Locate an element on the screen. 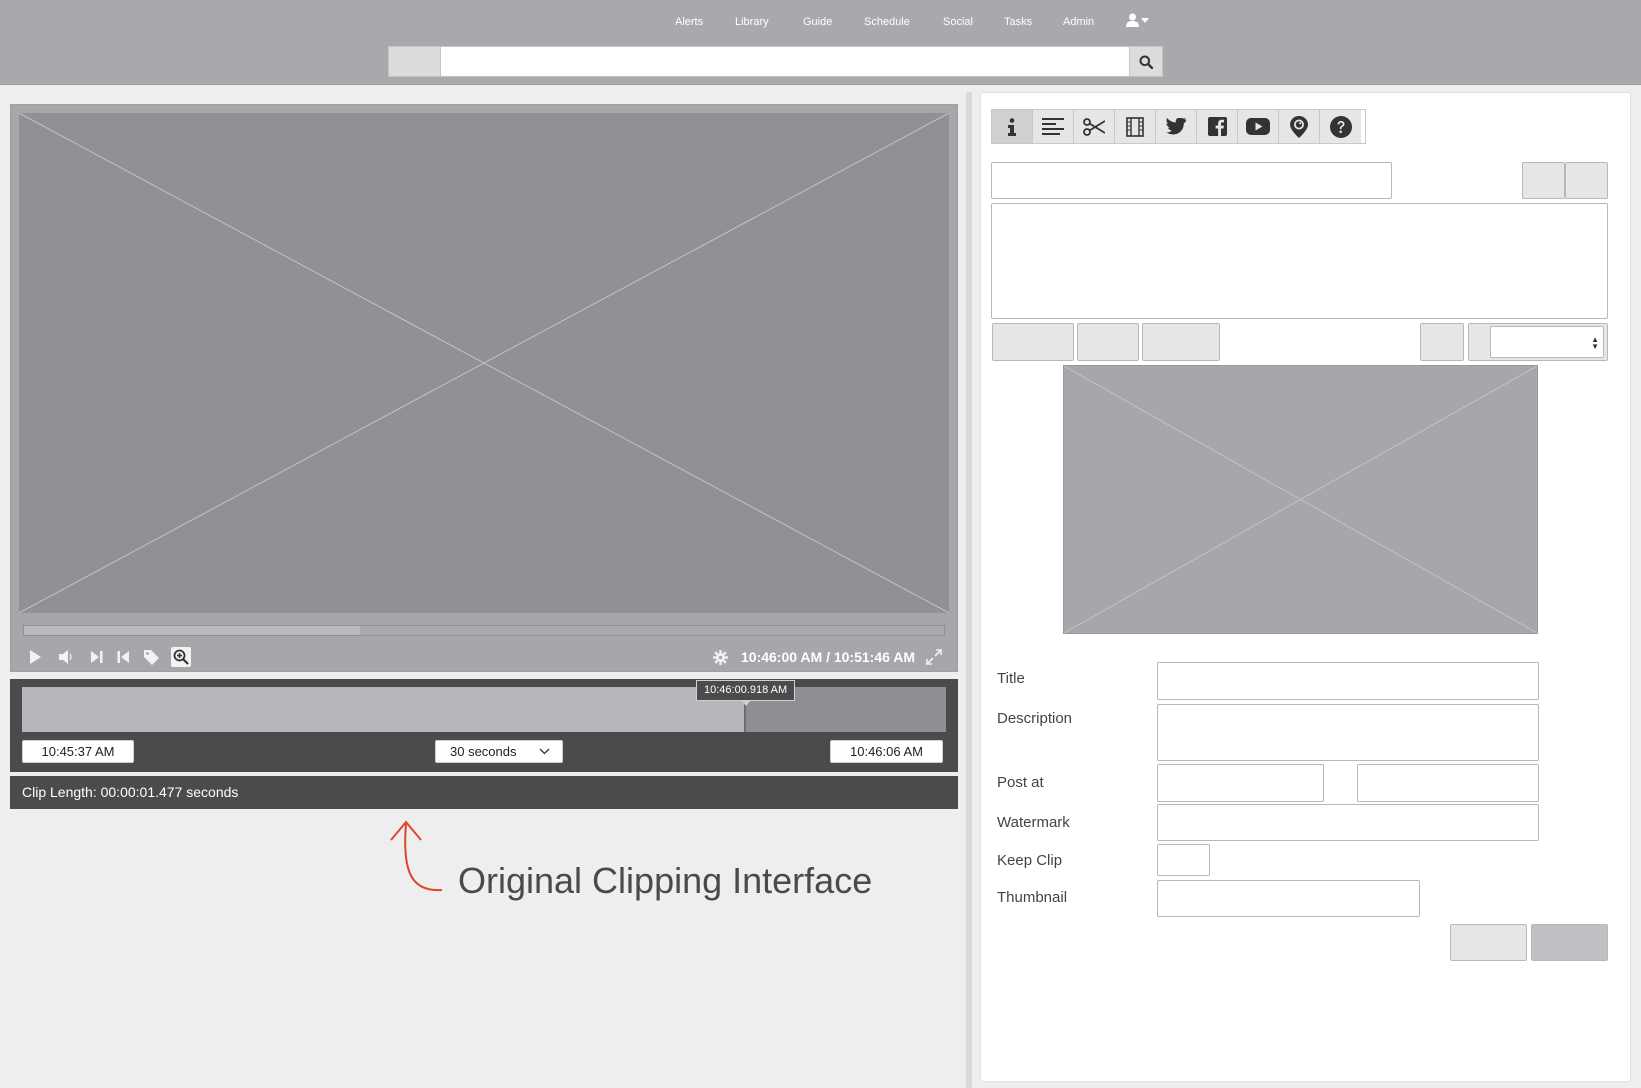 This screenshot has width=1641, height=1088. panel-select-wrapper: ▲ ▼ is located at coordinates (1538, 342).